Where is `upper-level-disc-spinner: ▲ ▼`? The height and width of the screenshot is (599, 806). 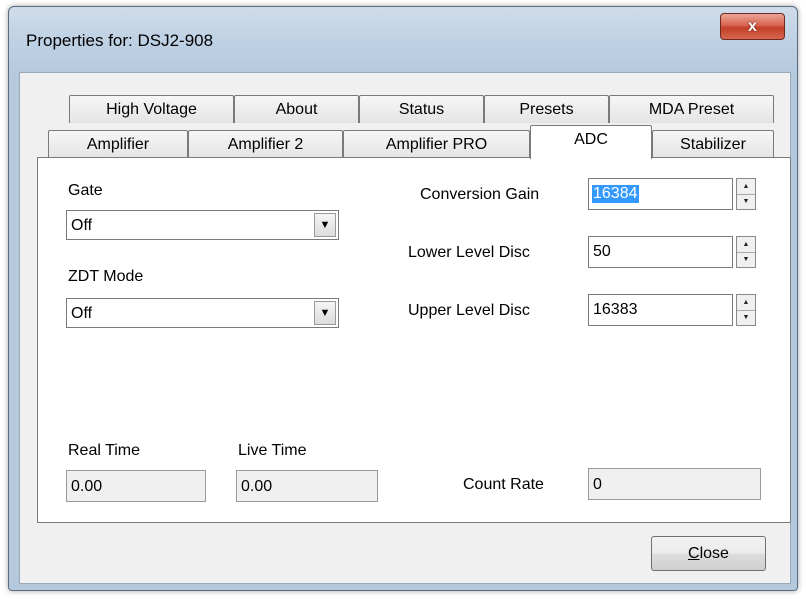 upper-level-disc-spinner: ▲ ▼ is located at coordinates (746, 310).